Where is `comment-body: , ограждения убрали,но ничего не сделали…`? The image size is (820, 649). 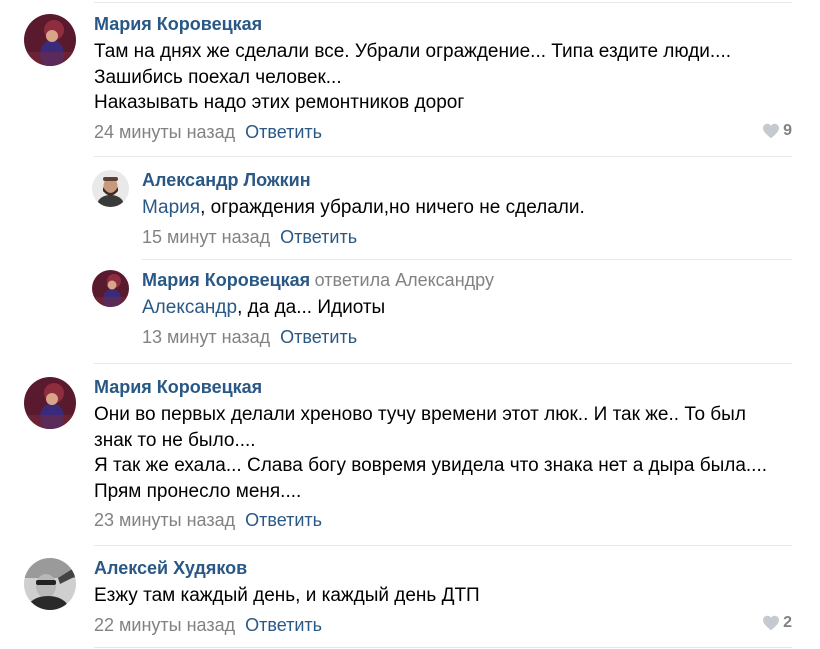
comment-body: , ограждения убрали,но ничего не сделали… is located at coordinates (392, 207).